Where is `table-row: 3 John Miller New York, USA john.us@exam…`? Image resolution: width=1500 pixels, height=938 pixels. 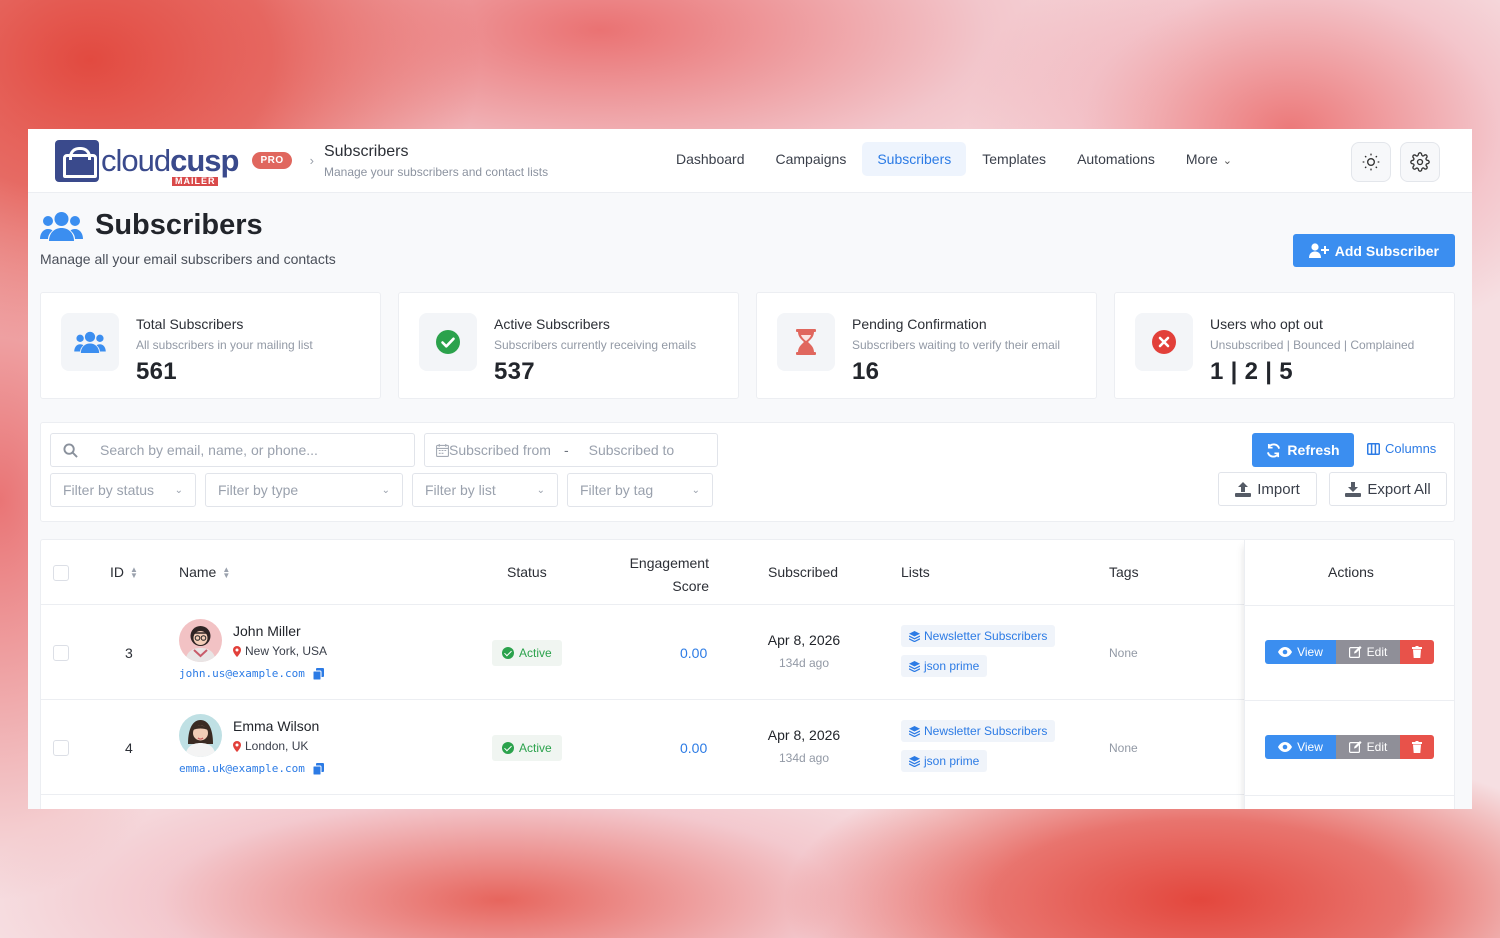 table-row: 3 John Miller New York, USA john.us@exam… is located at coordinates (747, 652).